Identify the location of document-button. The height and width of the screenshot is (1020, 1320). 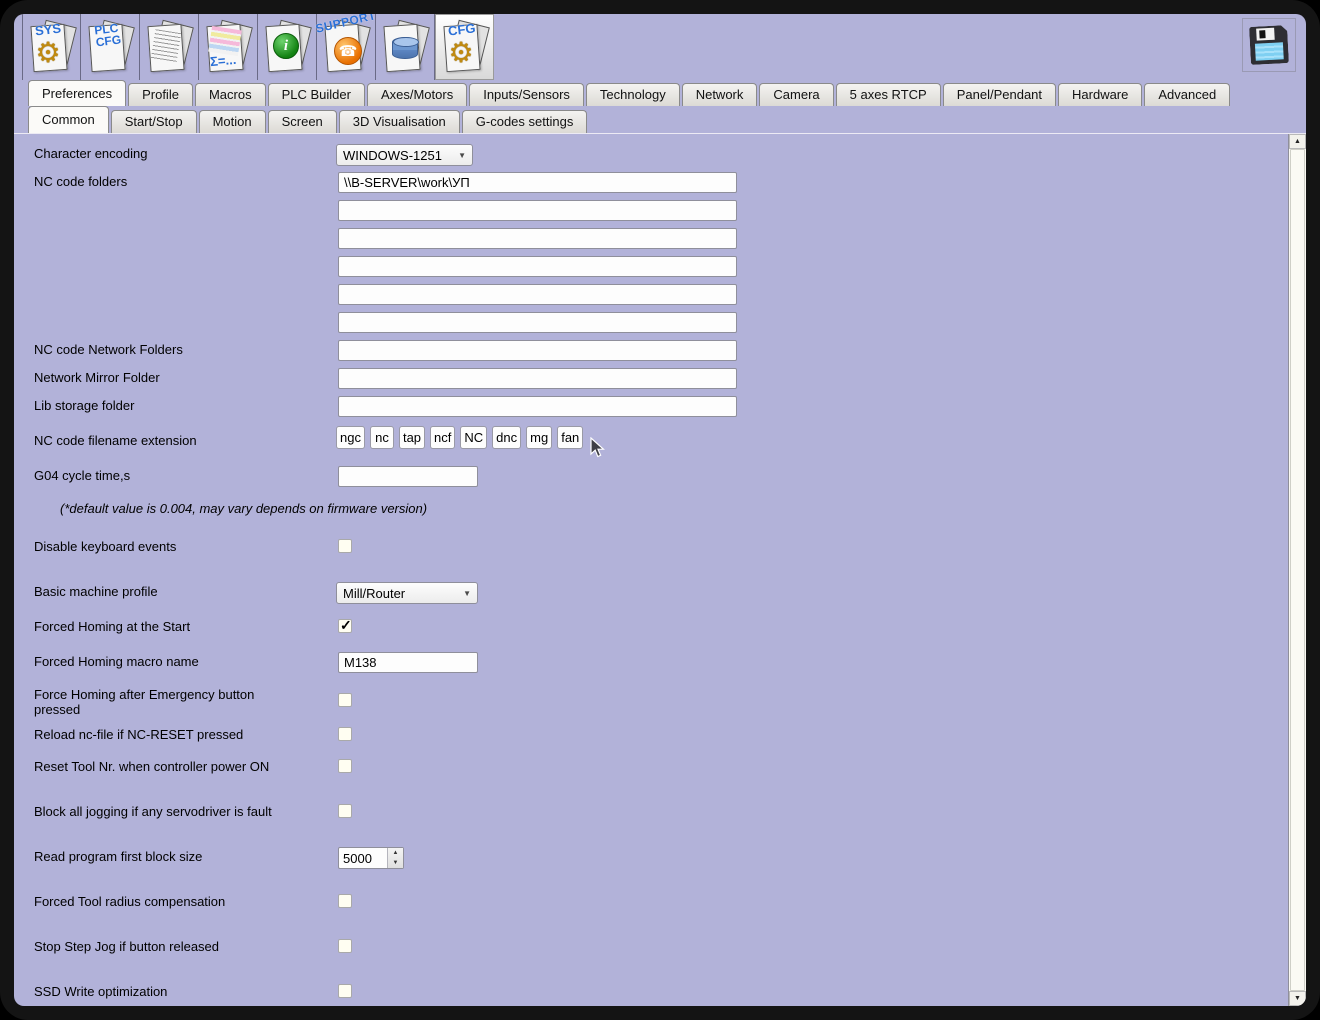
(169, 47).